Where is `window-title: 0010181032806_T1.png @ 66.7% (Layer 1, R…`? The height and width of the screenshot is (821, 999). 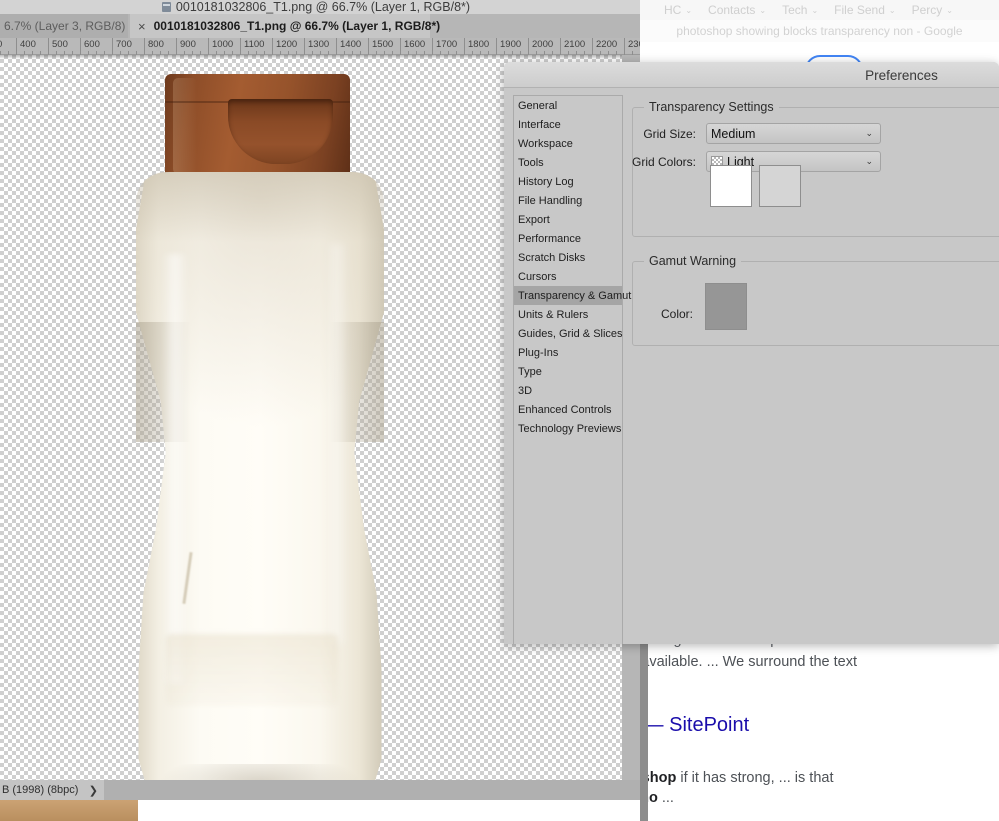
window-title: 0010181032806_T1.png @ 66.7% (Layer 1, R… is located at coordinates (323, 7).